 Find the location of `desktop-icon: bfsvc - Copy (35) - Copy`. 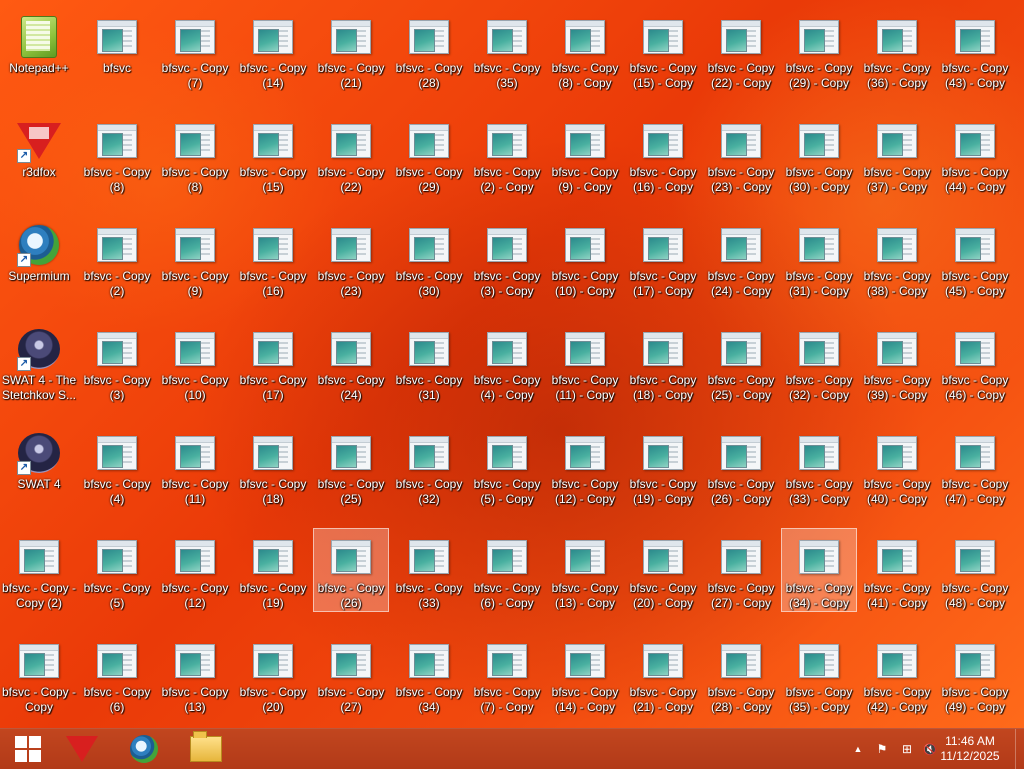

desktop-icon: bfsvc - Copy (35) - Copy is located at coordinates (819, 674).